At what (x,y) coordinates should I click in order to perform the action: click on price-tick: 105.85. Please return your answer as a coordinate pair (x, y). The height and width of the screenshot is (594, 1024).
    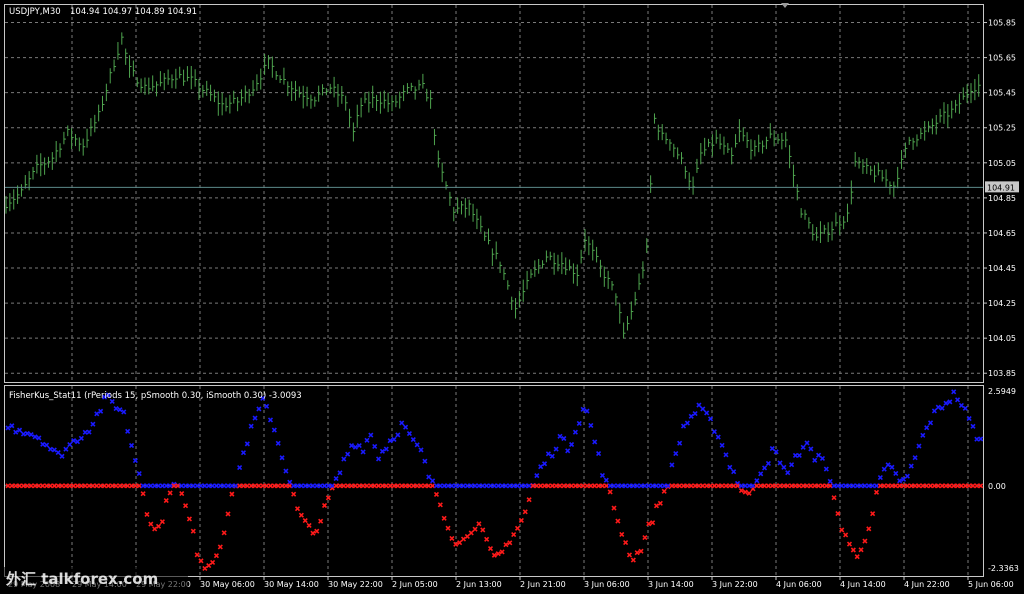
    Looking at the image, I should click on (999, 23).